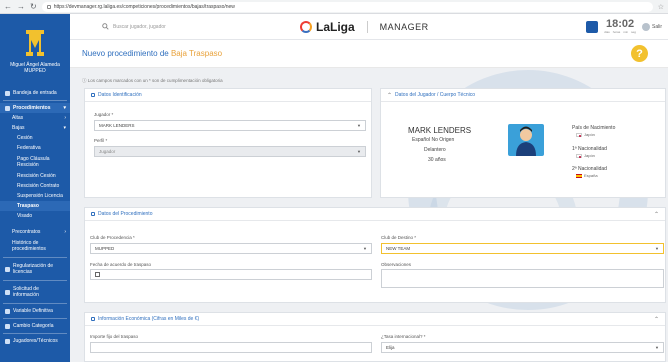 This screenshot has width=668, height=362. I want to click on avatar, so click(645, 26).